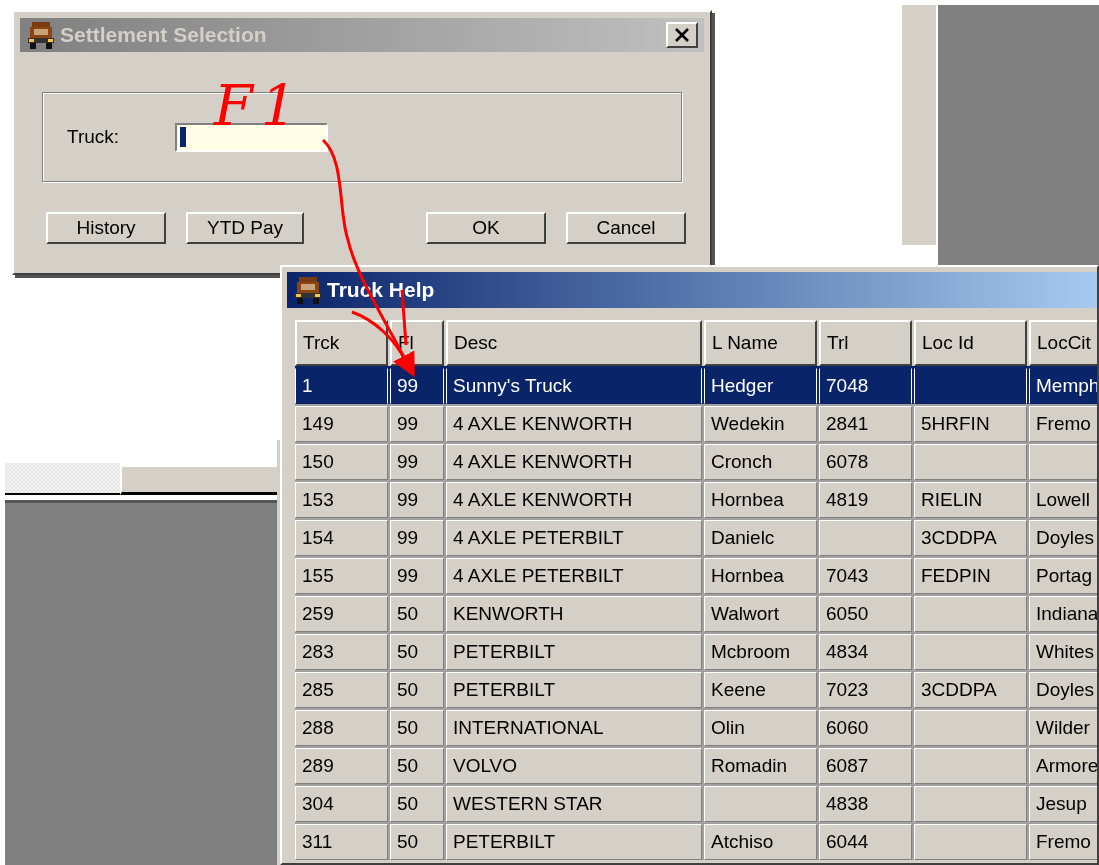 This screenshot has width=1099, height=865. What do you see at coordinates (865, 728) in the screenshot?
I see `table-cell: 6060` at bounding box center [865, 728].